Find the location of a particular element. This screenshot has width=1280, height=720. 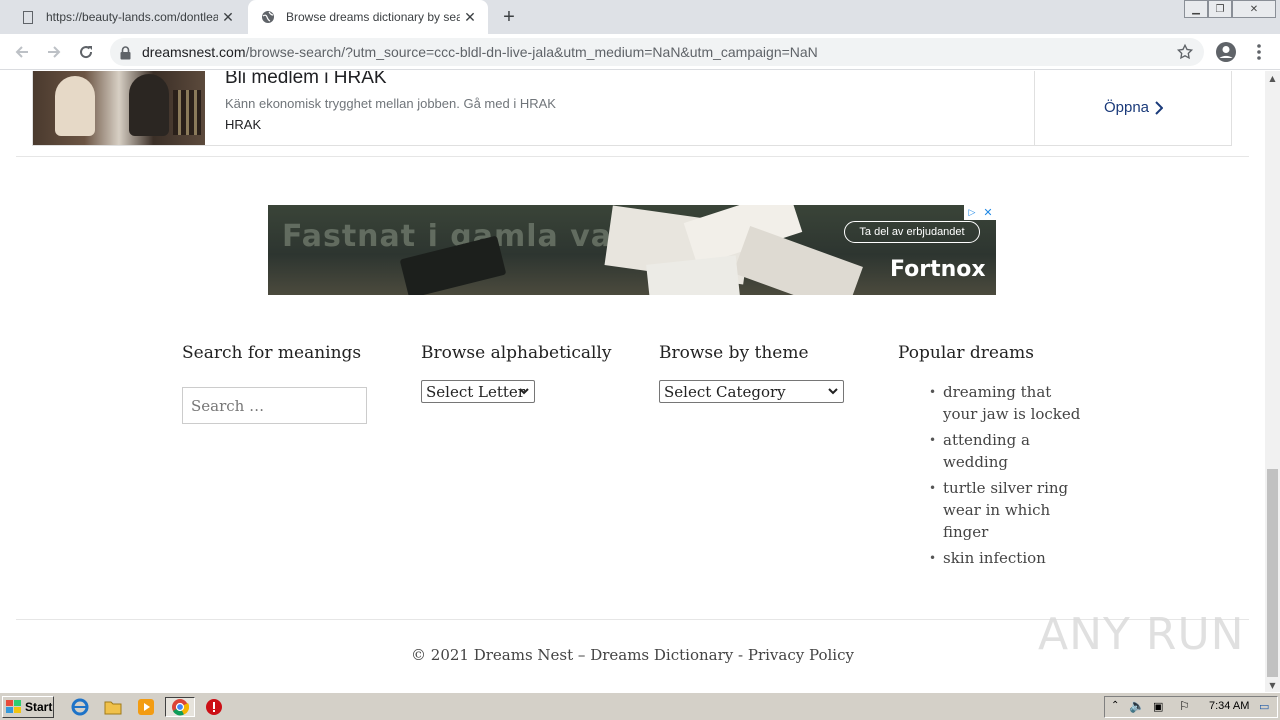

back-icon is located at coordinates (22, 52).